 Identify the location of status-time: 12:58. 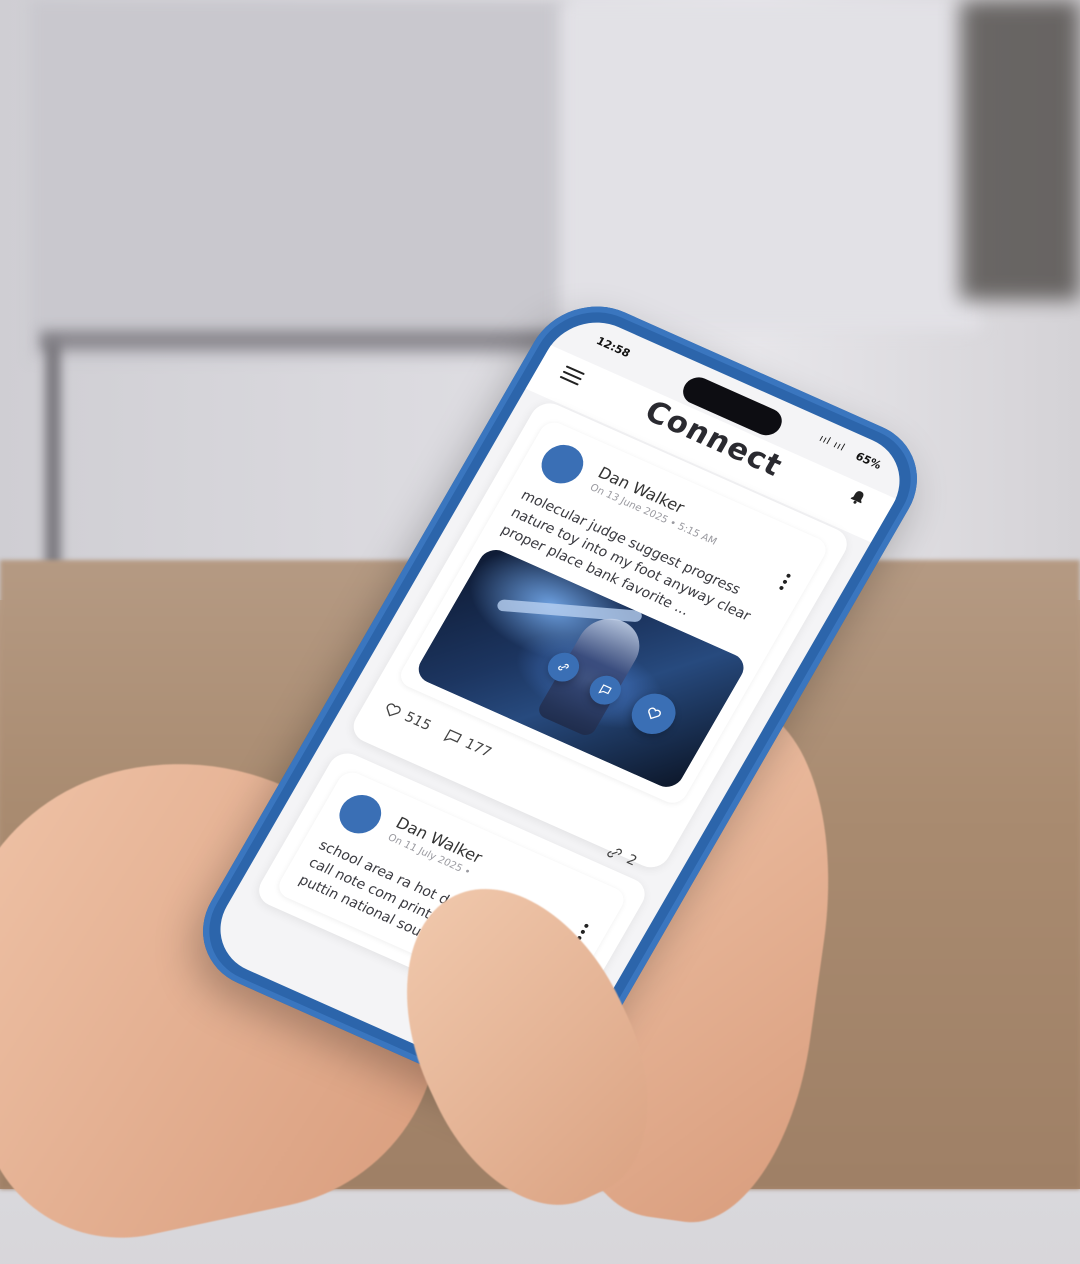
(613, 347).